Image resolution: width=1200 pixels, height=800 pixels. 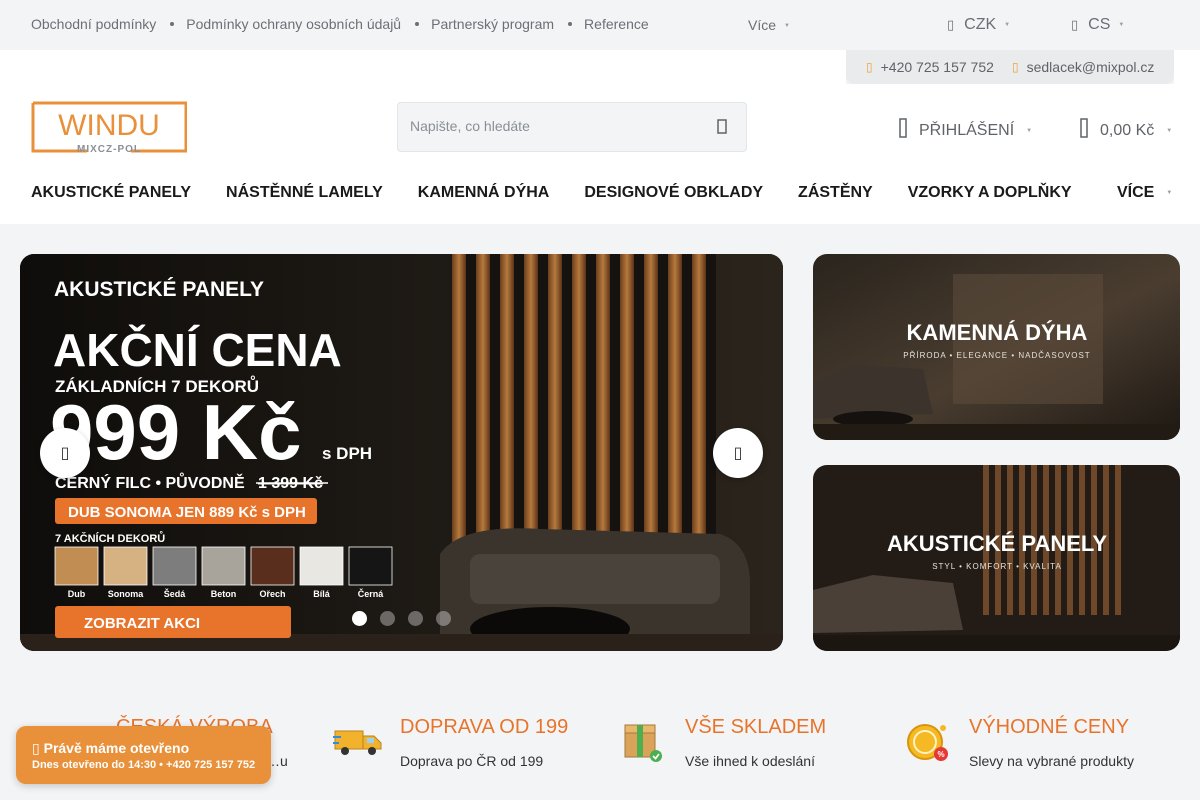 I want to click on nav-item-zasteny: ZÁSTĚNY, so click(x=835, y=193).